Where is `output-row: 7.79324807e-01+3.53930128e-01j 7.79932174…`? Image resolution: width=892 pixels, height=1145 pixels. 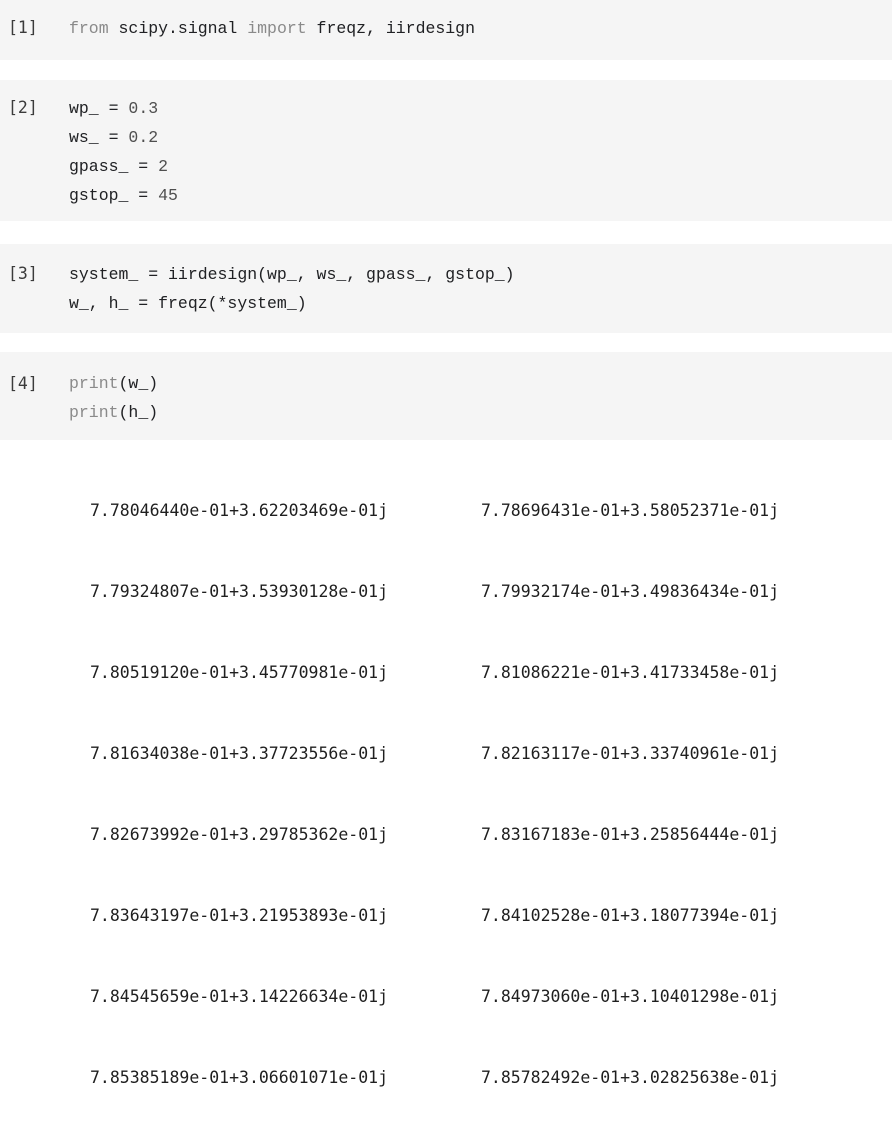
output-row: 7.79324807e-01+3.53930128e-01j 7.79932174… is located at coordinates (434, 591).